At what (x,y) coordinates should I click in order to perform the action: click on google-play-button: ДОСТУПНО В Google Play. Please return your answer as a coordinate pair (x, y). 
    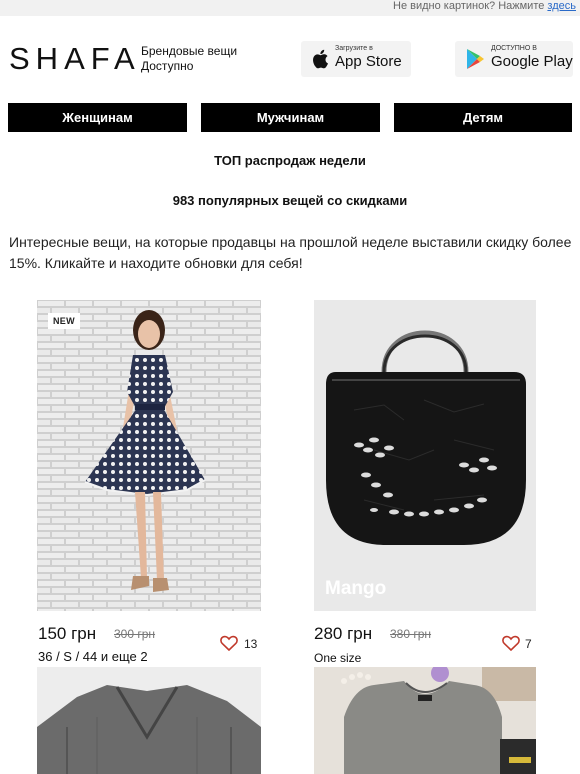
    Looking at the image, I should click on (514, 59).